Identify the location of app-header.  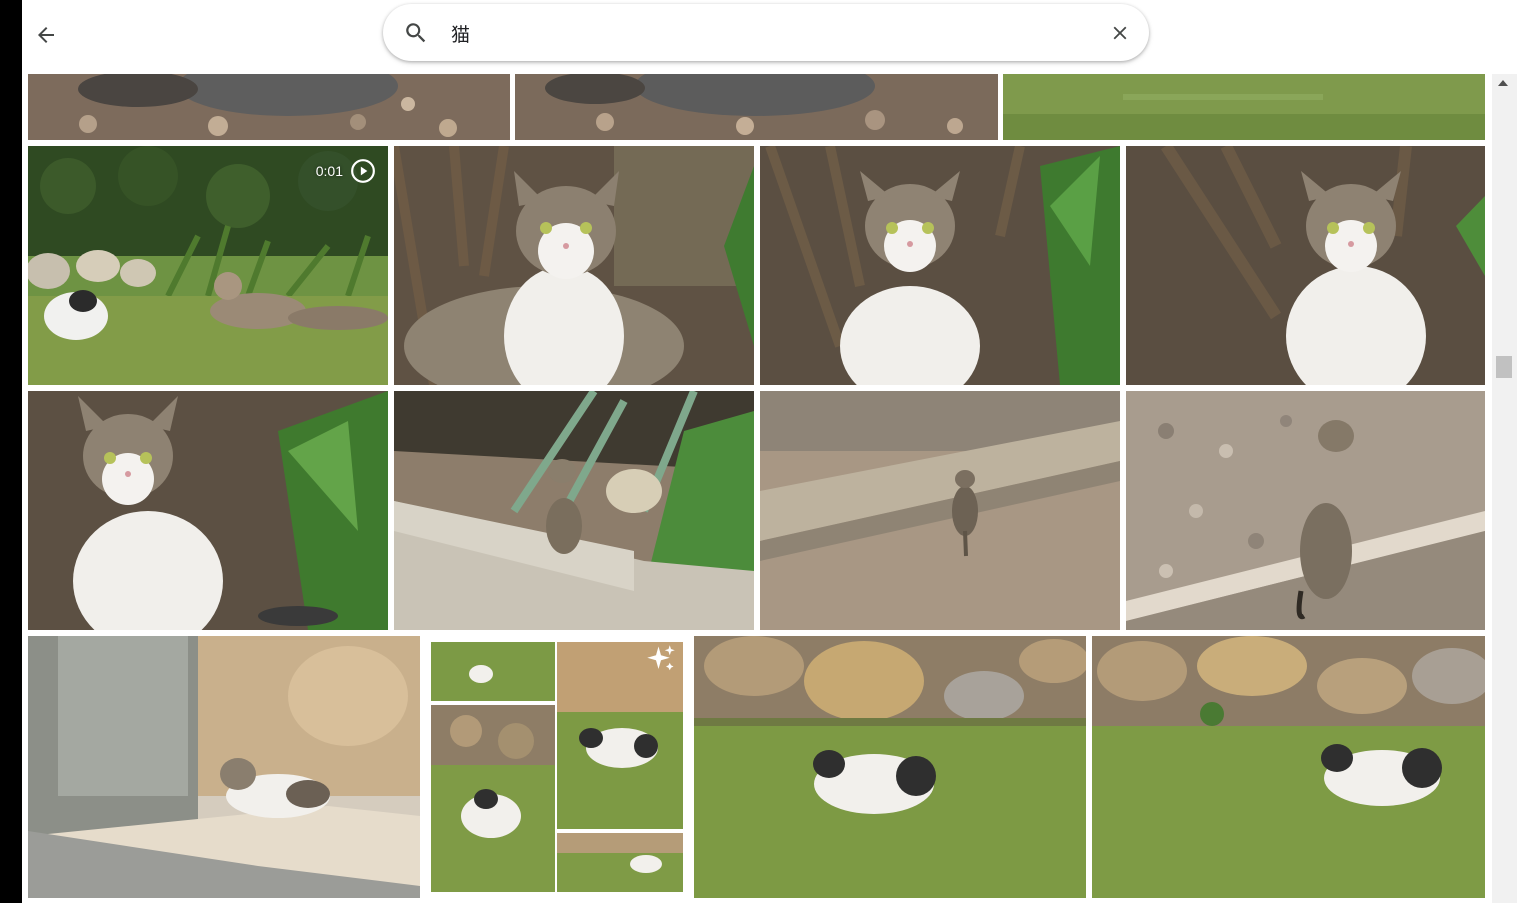
(769, 37).